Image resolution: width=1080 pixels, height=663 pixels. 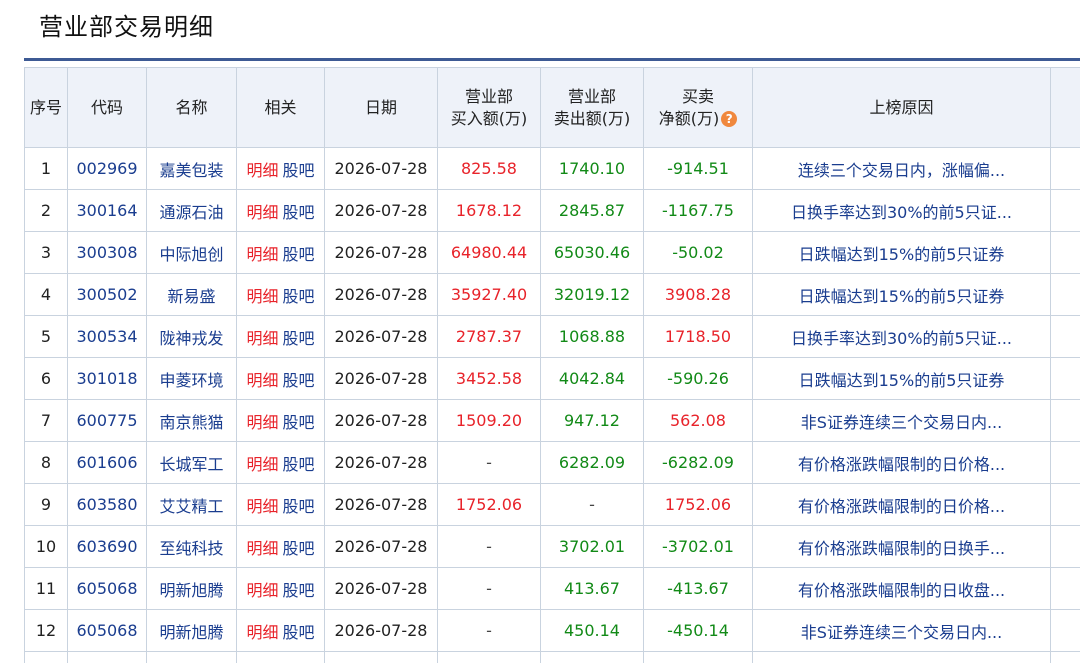 I want to click on stock-code-link: 603580, so click(x=107, y=504).